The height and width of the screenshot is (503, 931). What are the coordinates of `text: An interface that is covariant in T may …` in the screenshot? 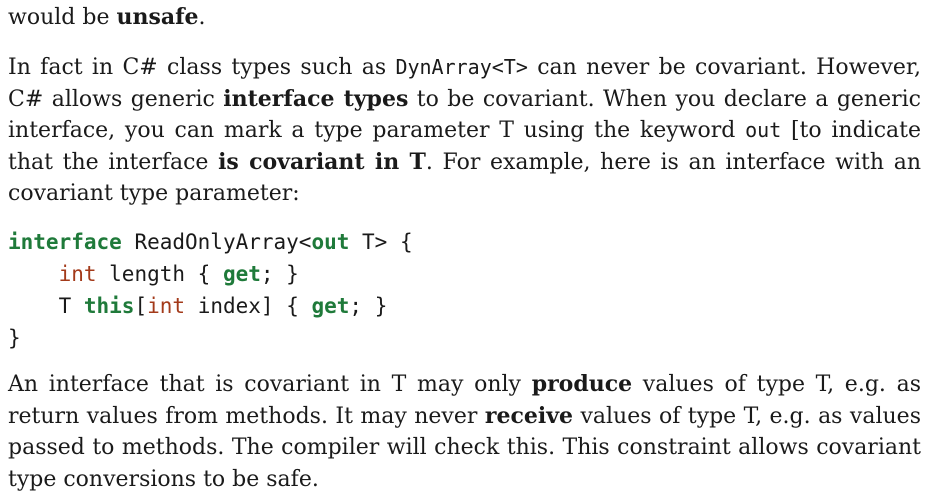 It's located at (270, 384).